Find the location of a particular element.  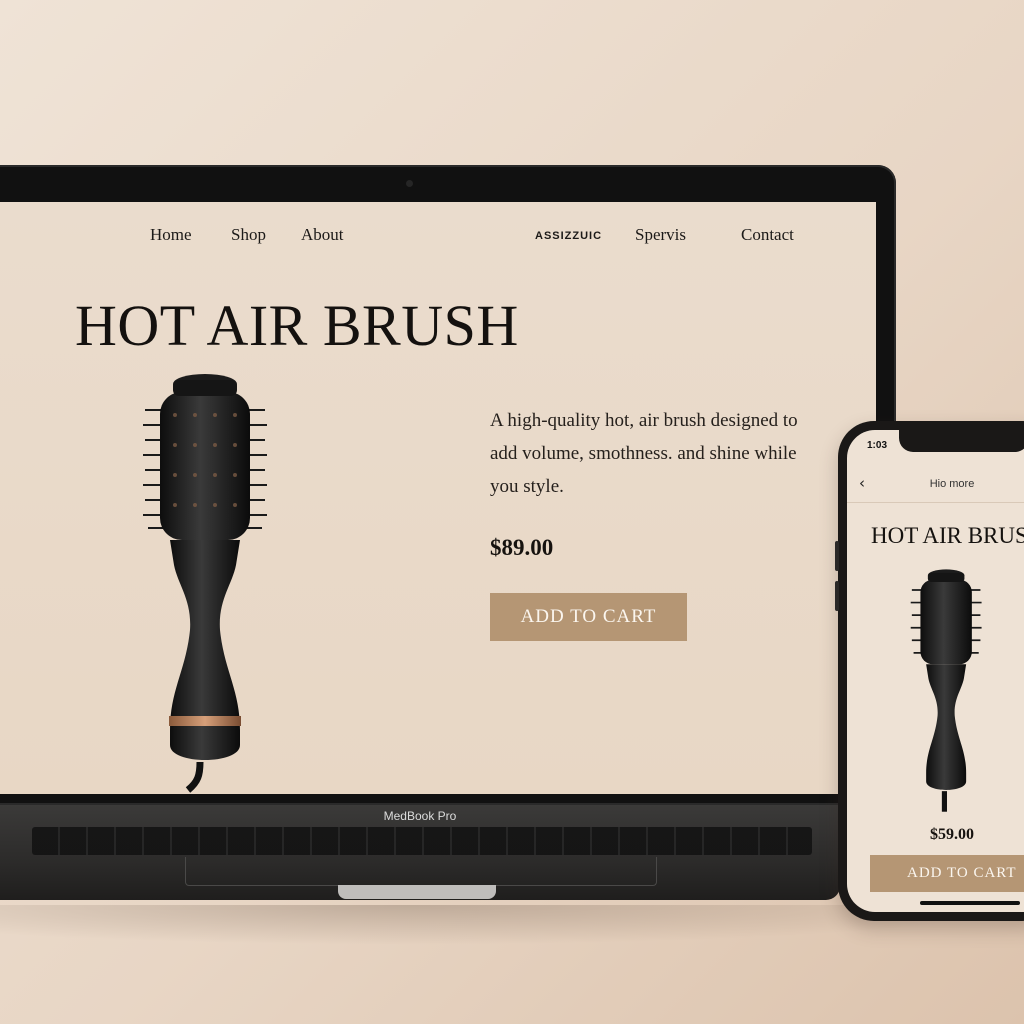

add-to-cart-button: ADD TO CART is located at coordinates (588, 617).